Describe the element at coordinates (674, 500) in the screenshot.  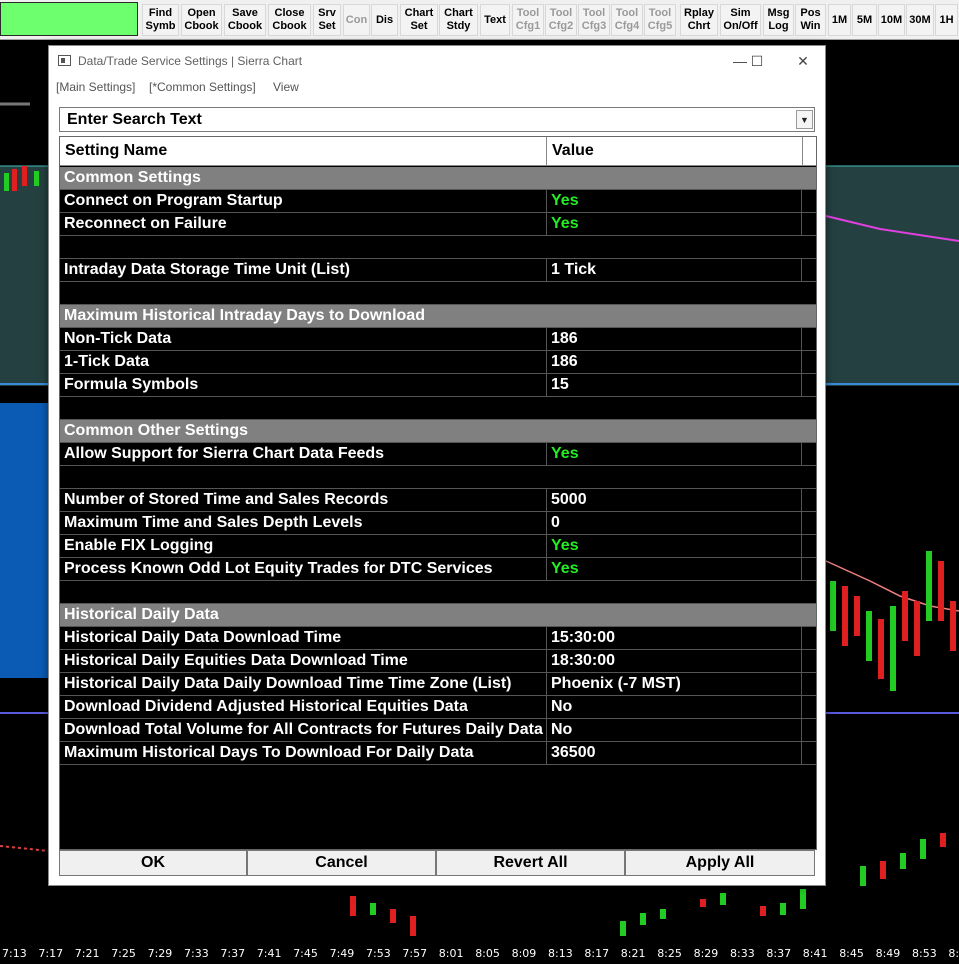
I see `setting-value: 5000` at that location.